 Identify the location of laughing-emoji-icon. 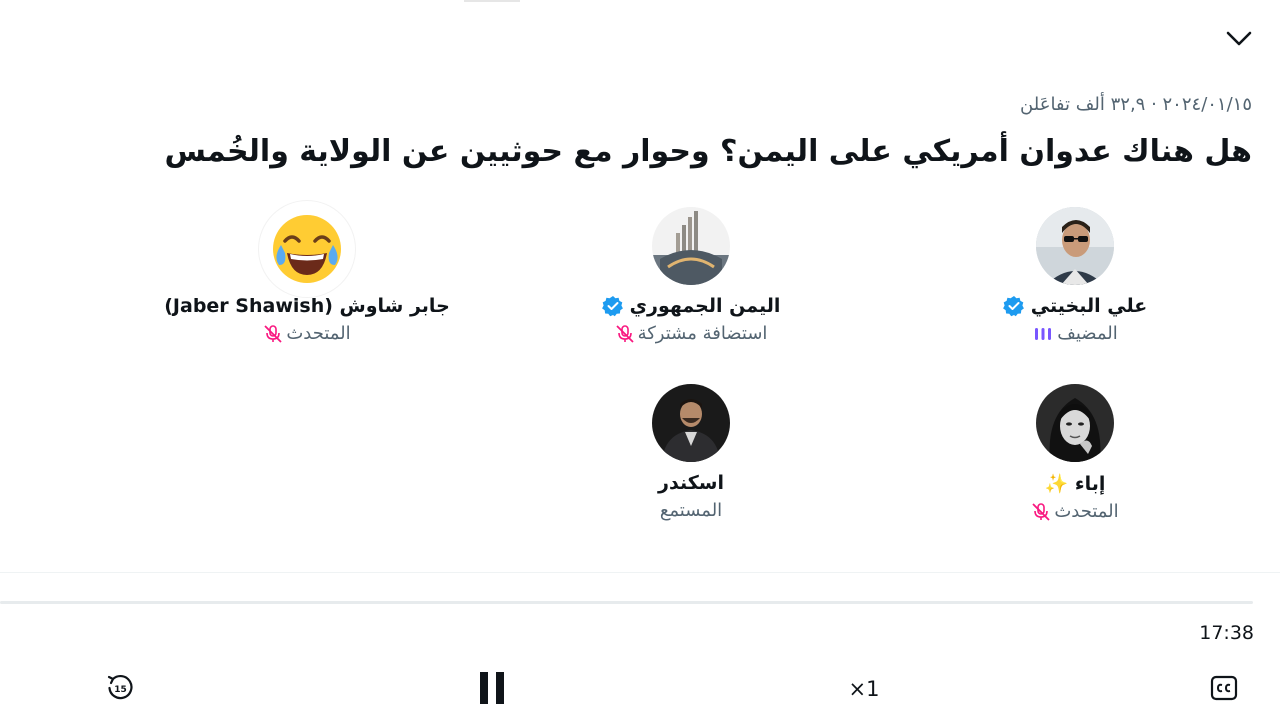
(307, 249).